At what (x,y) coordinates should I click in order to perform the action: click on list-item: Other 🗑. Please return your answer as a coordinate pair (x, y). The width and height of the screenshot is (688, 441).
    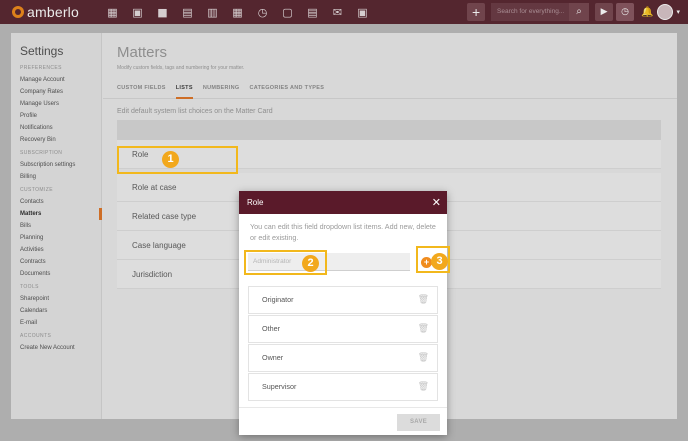
    Looking at the image, I should click on (343, 329).